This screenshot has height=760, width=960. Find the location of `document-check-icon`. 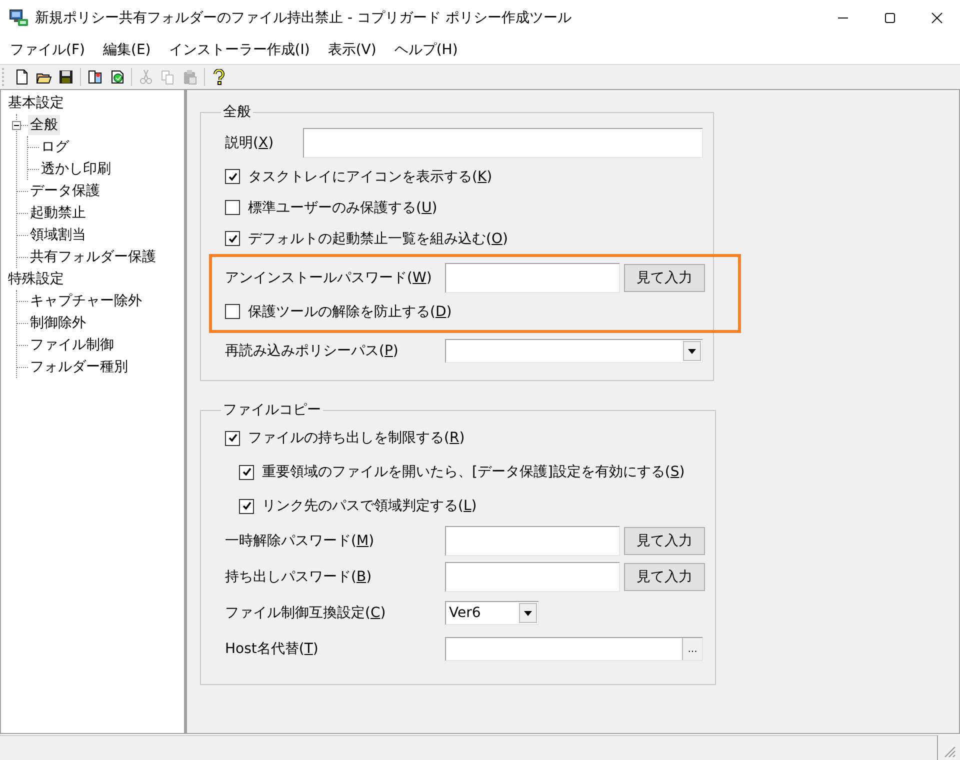

document-check-icon is located at coordinates (117, 77).